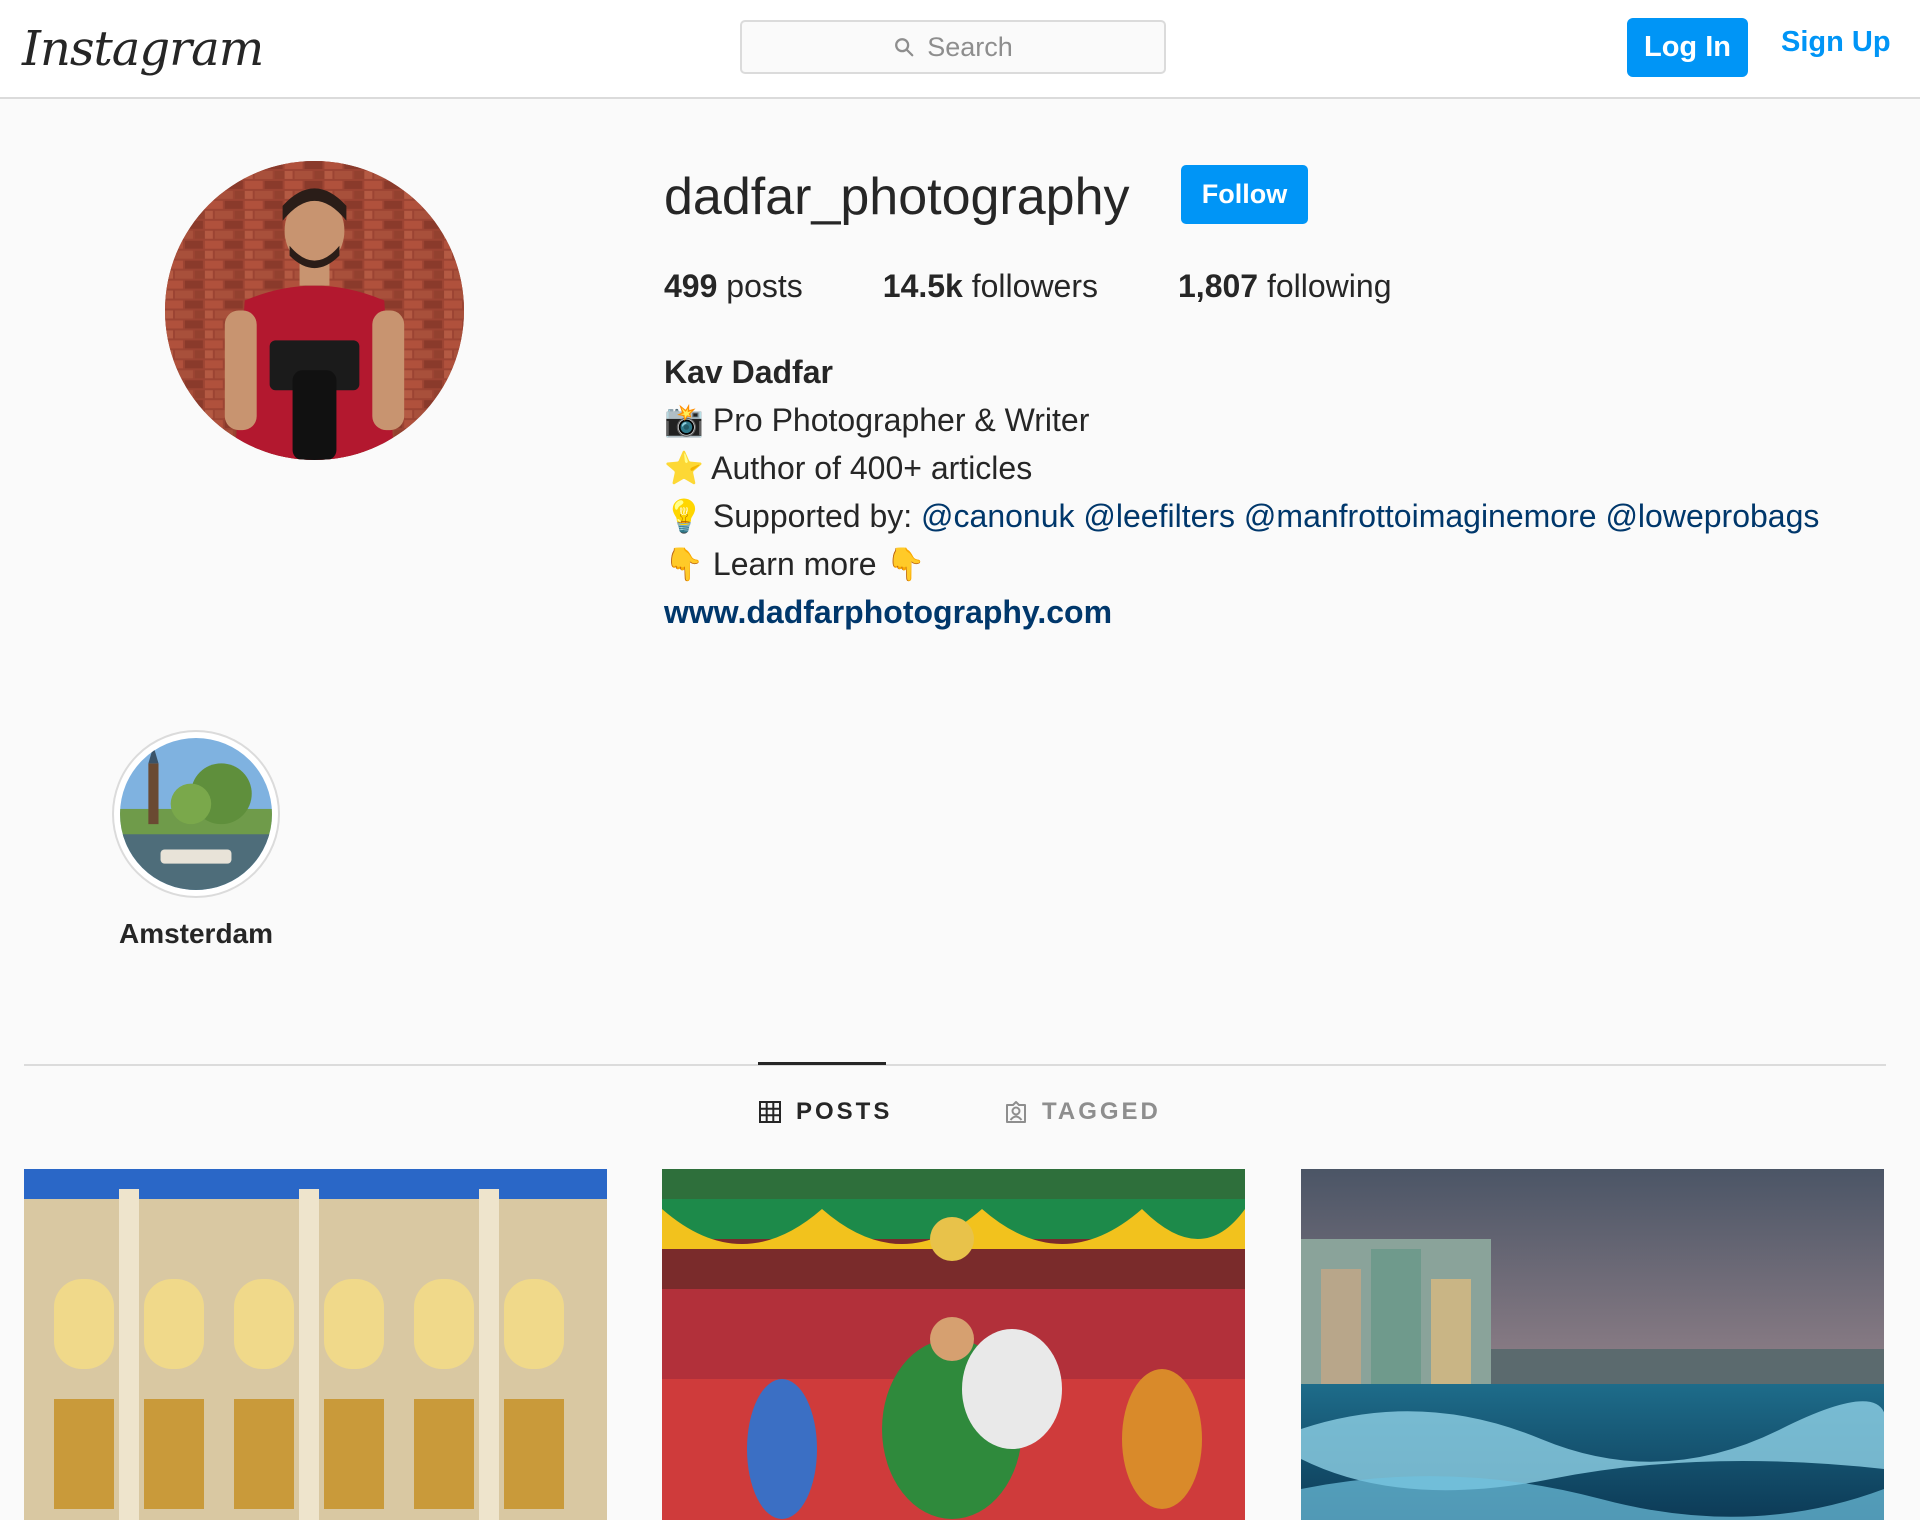  I want to click on bio-line-4: 👇 Learn more 👇, so click(1241, 564).